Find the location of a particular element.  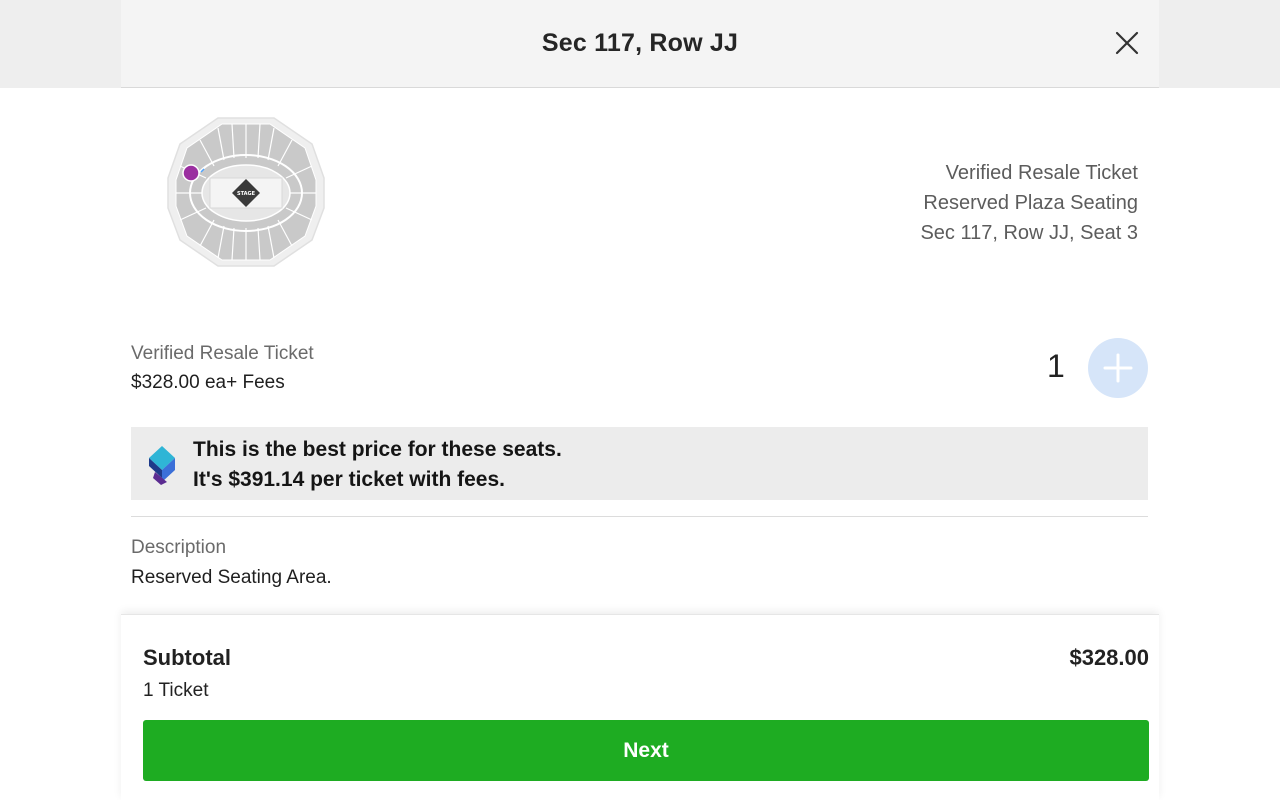

selected-section-marker is located at coordinates (191, 173).